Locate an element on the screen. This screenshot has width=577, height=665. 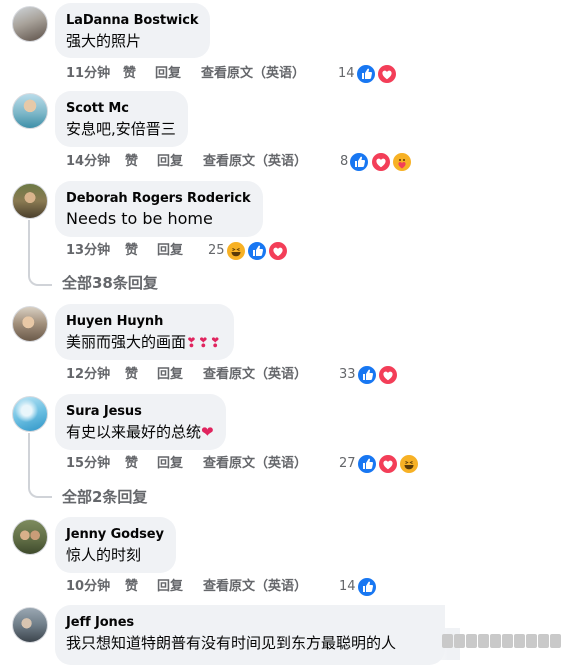
comment-bubble: Sura Jesus 有史以来最好的总统❤ is located at coordinates (140, 422).